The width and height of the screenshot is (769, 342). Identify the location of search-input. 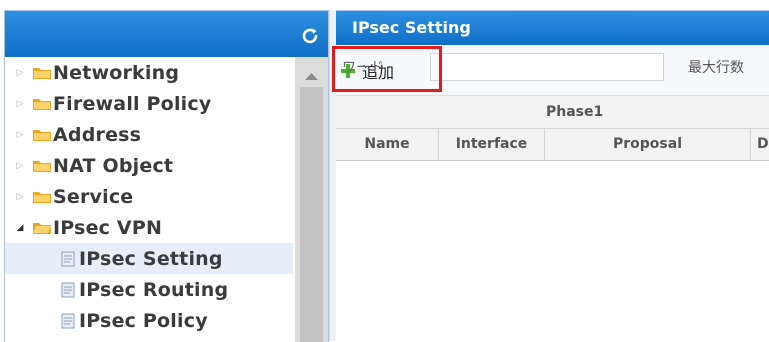
(547, 67).